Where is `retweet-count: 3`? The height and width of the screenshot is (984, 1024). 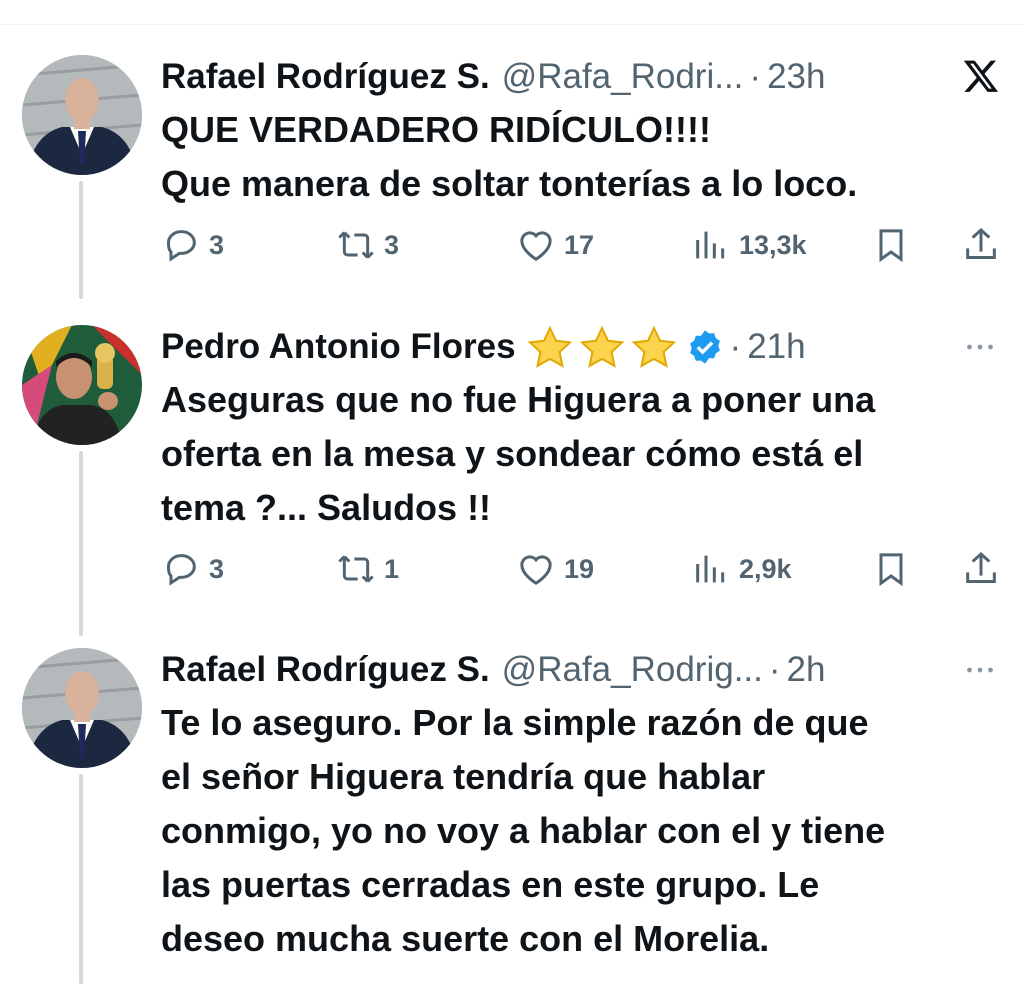 retweet-count: 3 is located at coordinates (392, 244).